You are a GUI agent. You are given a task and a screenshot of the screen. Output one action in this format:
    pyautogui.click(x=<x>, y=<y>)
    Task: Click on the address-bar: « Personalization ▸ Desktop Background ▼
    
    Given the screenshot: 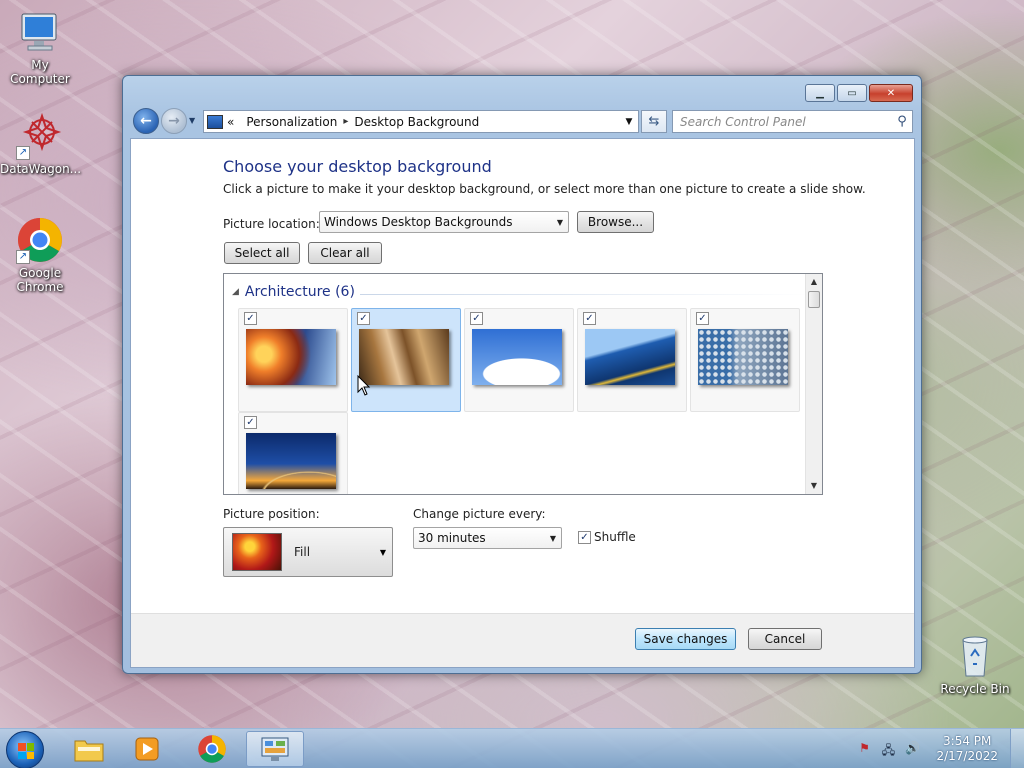 What is the action you would take?
    pyautogui.click(x=421, y=121)
    